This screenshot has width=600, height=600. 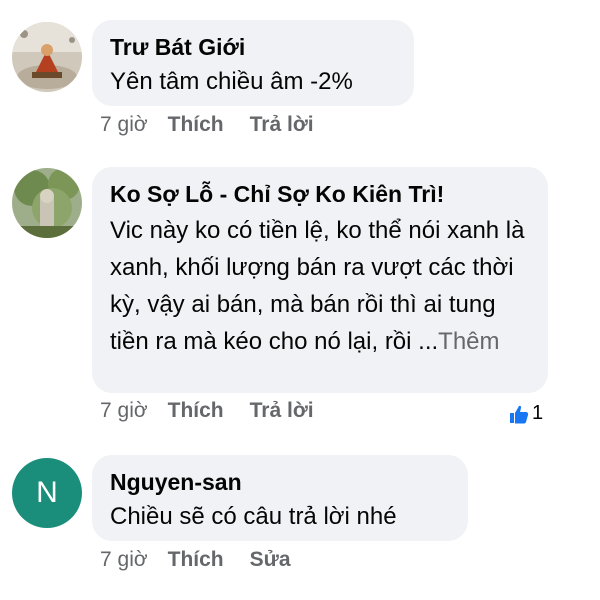 I want to click on comment-text: Chiều sẽ có câu trả lời nhé, so click(x=253, y=516).